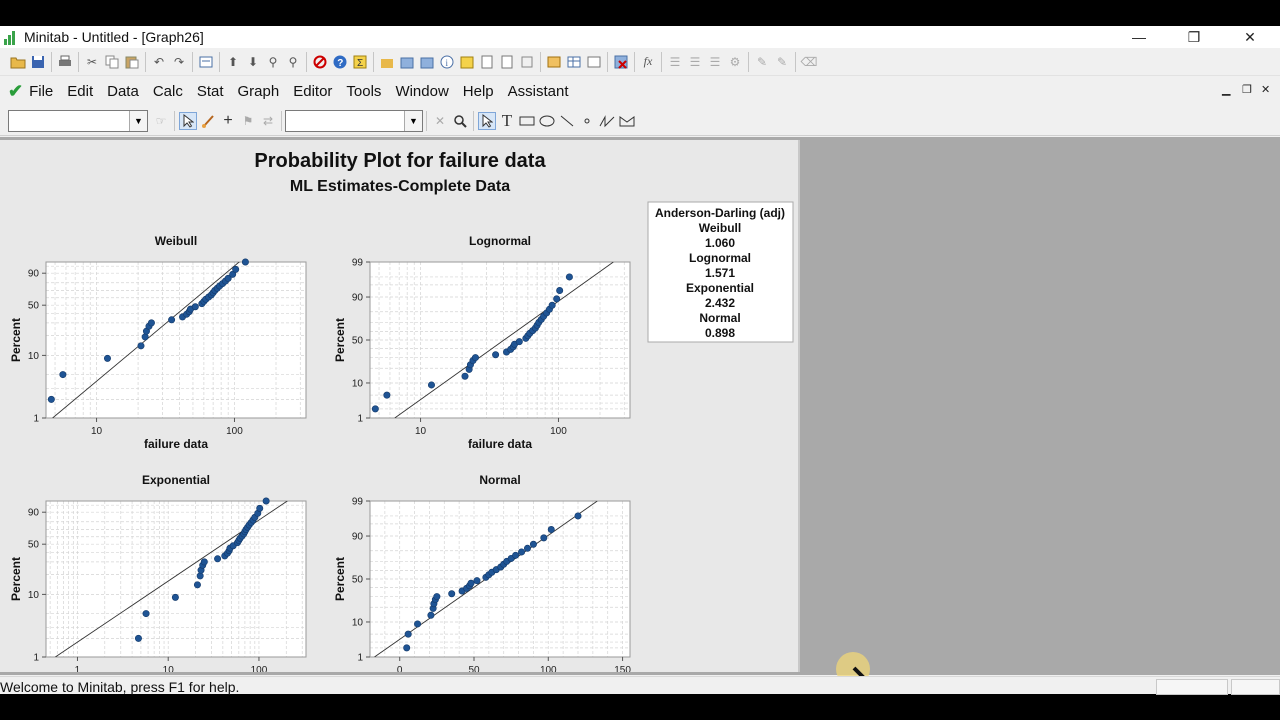 This screenshot has height=720, width=1280. I want to click on cut-icon: ✂, so click(92, 62).